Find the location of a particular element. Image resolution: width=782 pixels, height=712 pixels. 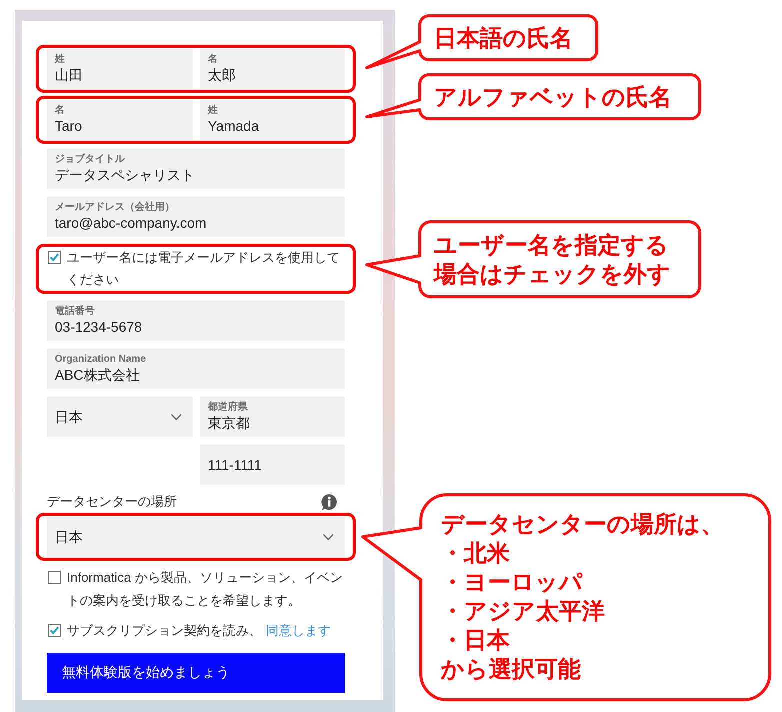

callout-text: ・日本 is located at coordinates (475, 640).